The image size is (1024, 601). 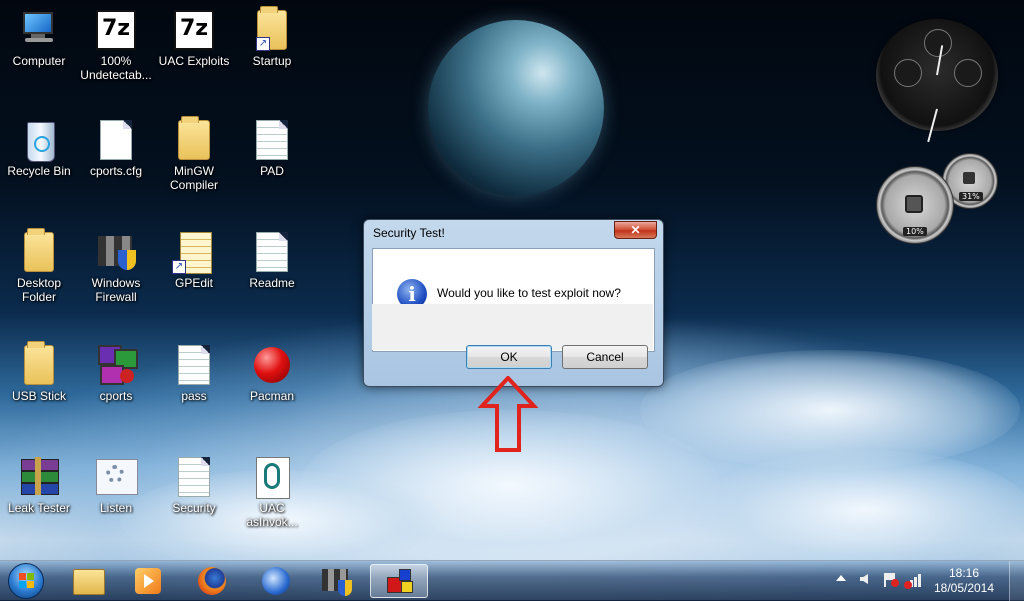 I want to click on red-arrow-annotation, so click(x=508, y=414).